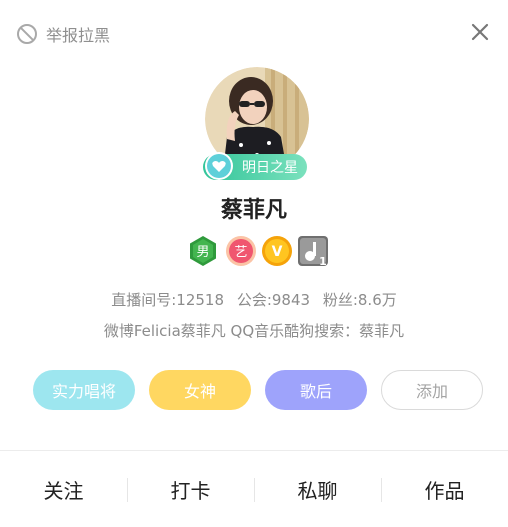 The height and width of the screenshot is (527, 508). Describe the element at coordinates (200, 390) in the screenshot. I see `tag-goddess: 女神` at that location.